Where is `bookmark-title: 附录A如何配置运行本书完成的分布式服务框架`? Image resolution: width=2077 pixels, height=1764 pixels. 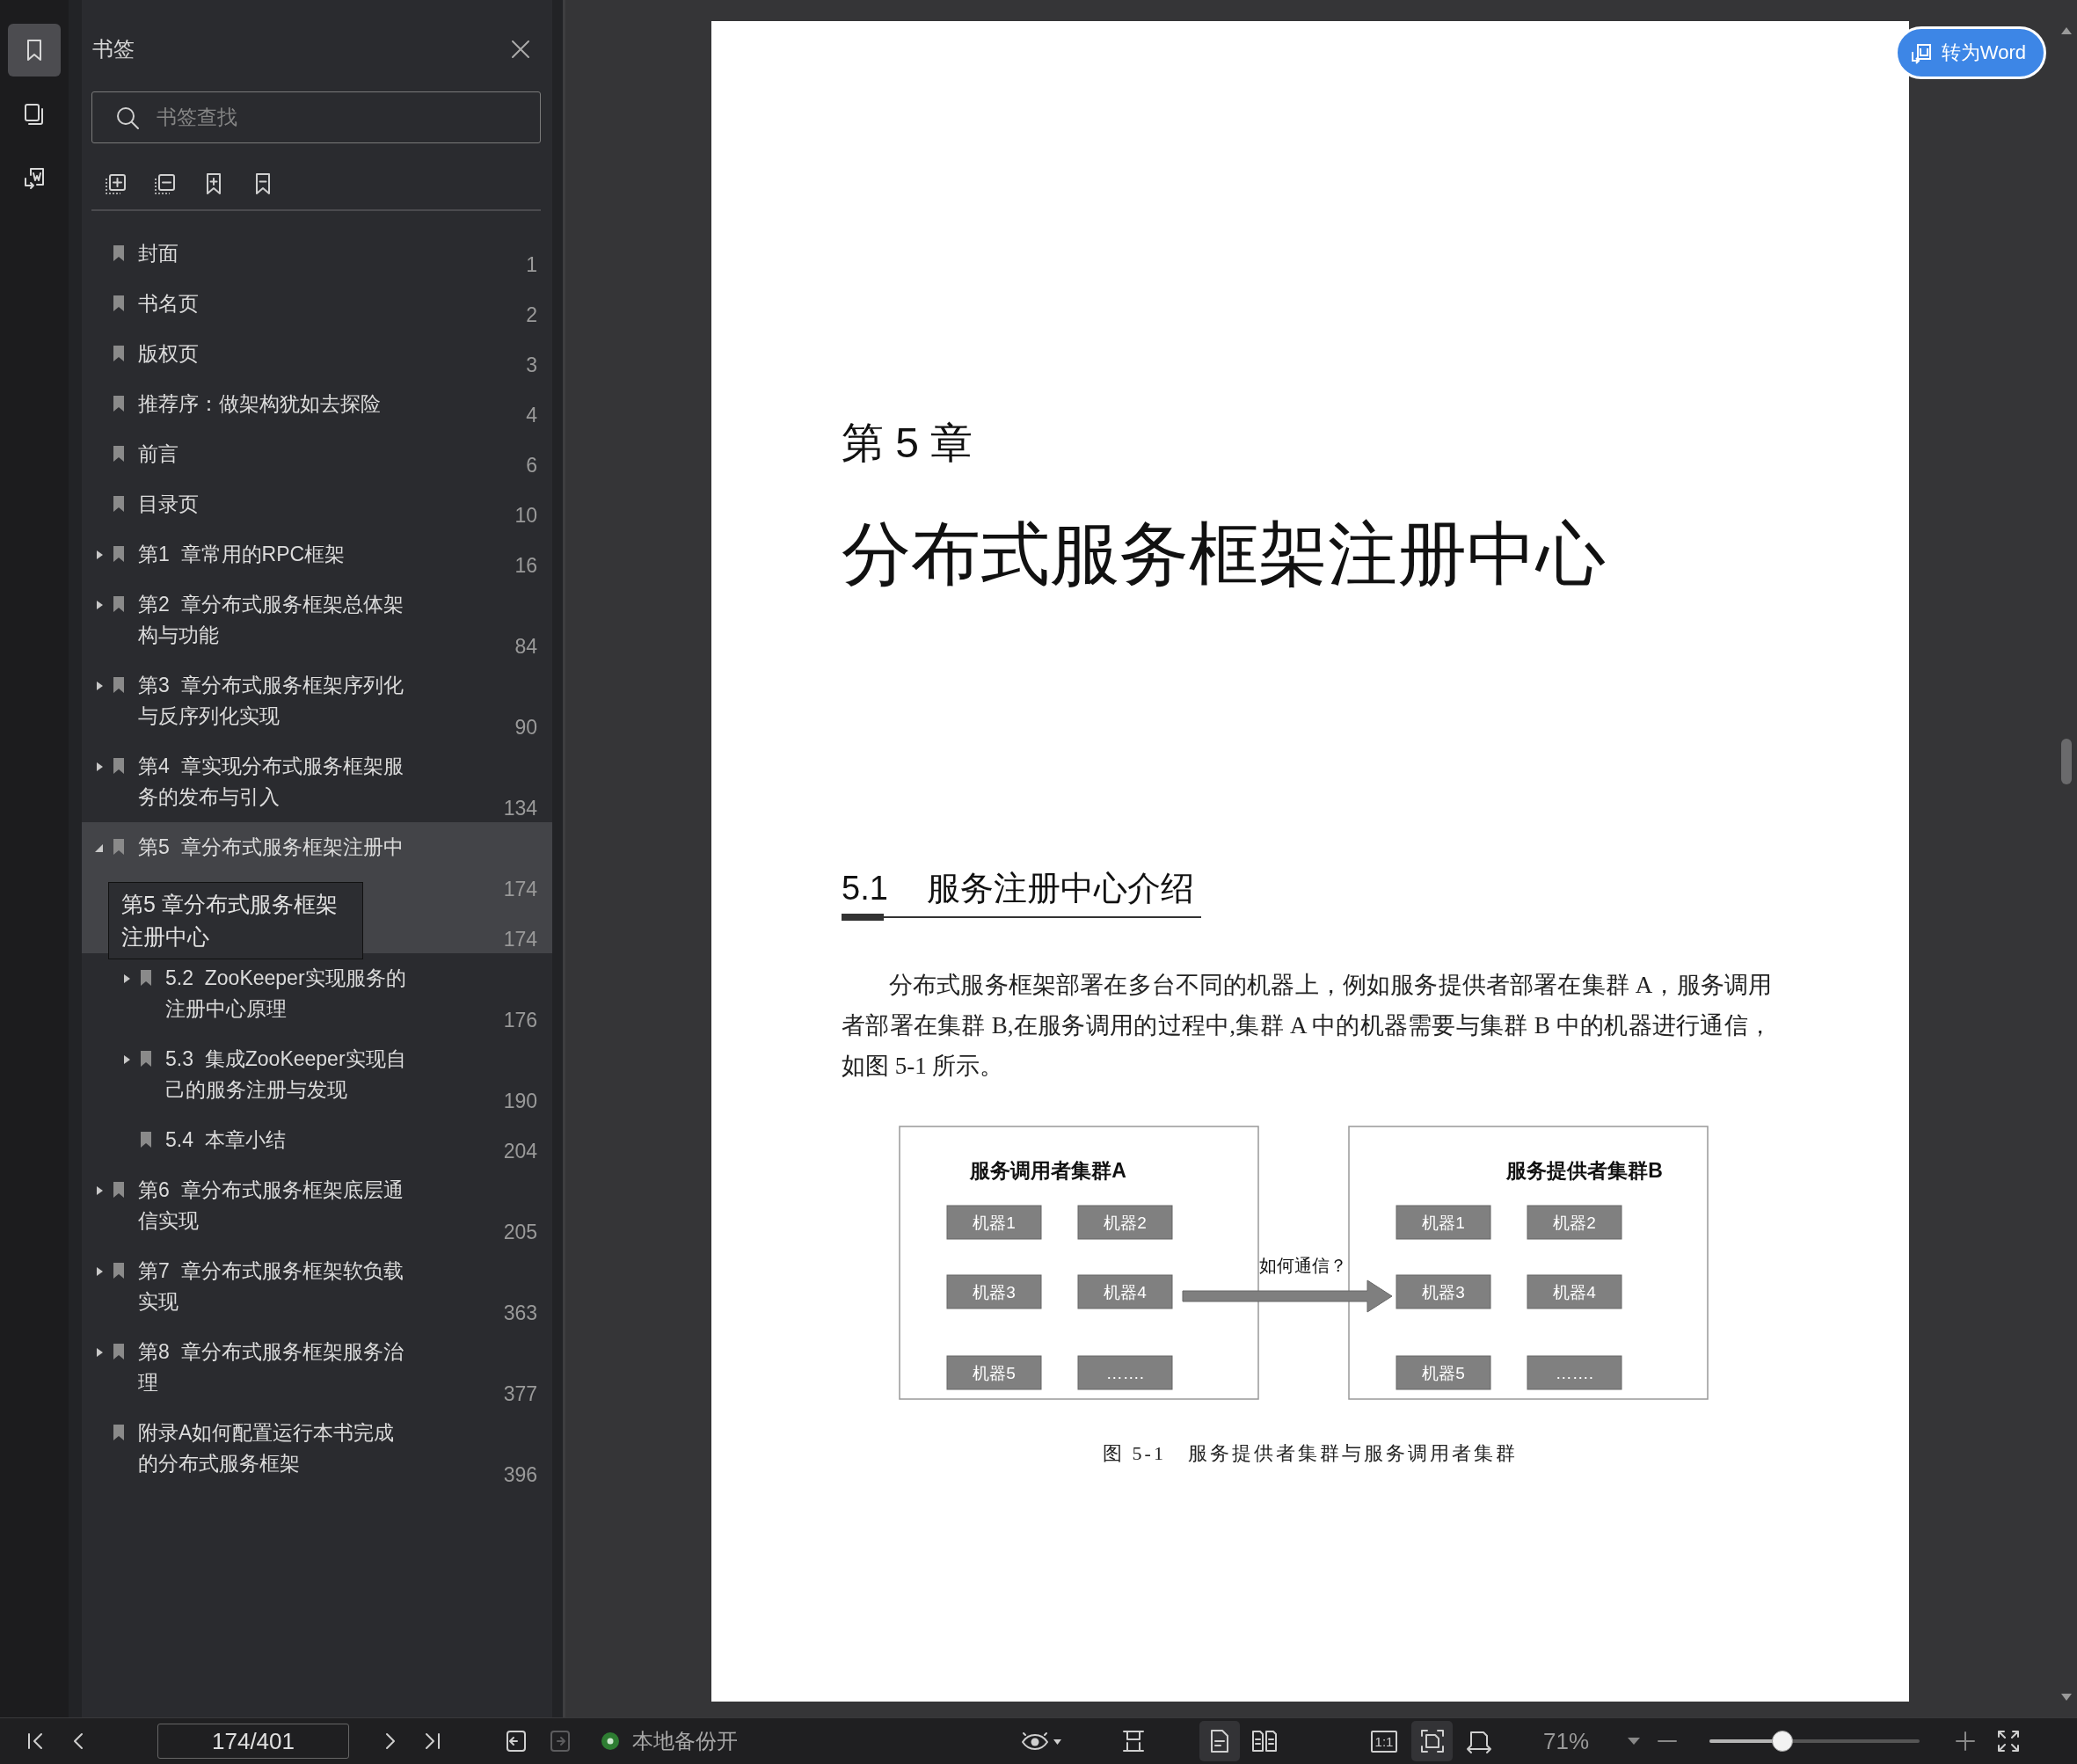
bookmark-title: 附录A如何配置运行本书完成的分布式服务框架 is located at coordinates (267, 1448).